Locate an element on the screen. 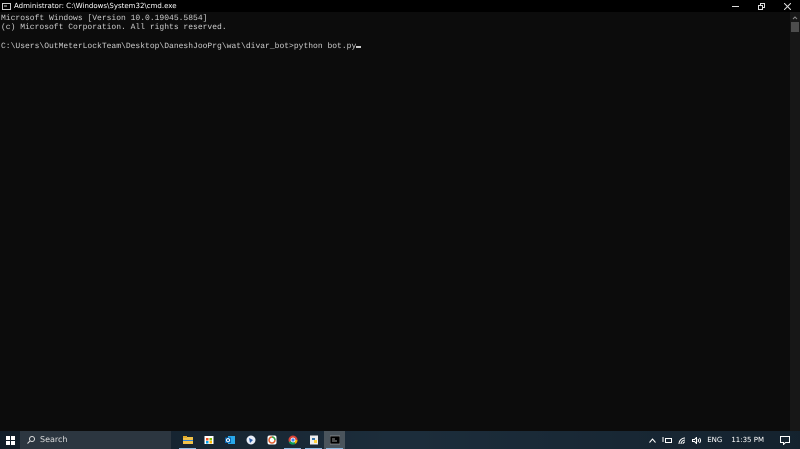 This screenshot has width=800, height=449. photos-icon is located at coordinates (271, 440).